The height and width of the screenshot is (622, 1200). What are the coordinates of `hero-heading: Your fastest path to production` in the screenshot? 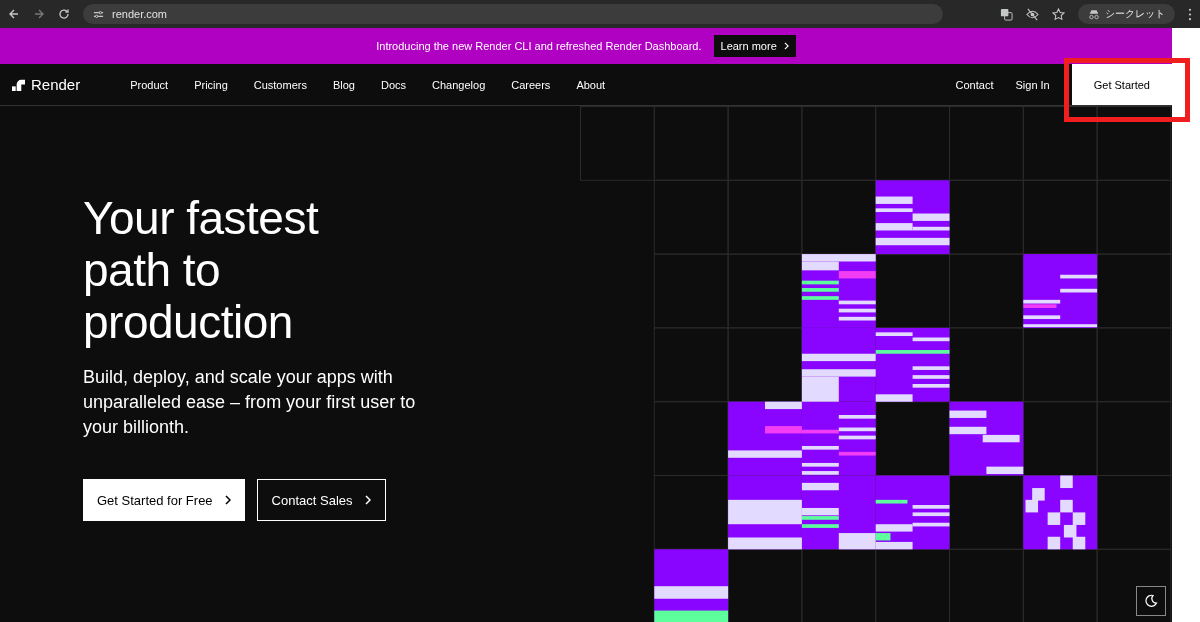 It's located at (201, 270).